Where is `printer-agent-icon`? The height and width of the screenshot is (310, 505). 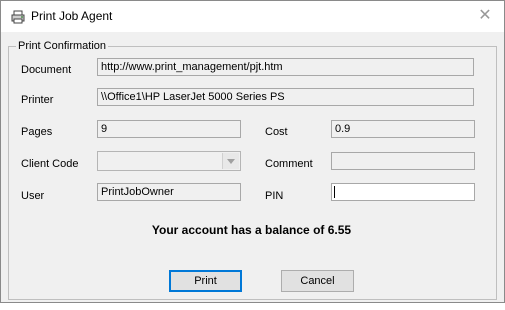
printer-agent-icon is located at coordinates (18, 17).